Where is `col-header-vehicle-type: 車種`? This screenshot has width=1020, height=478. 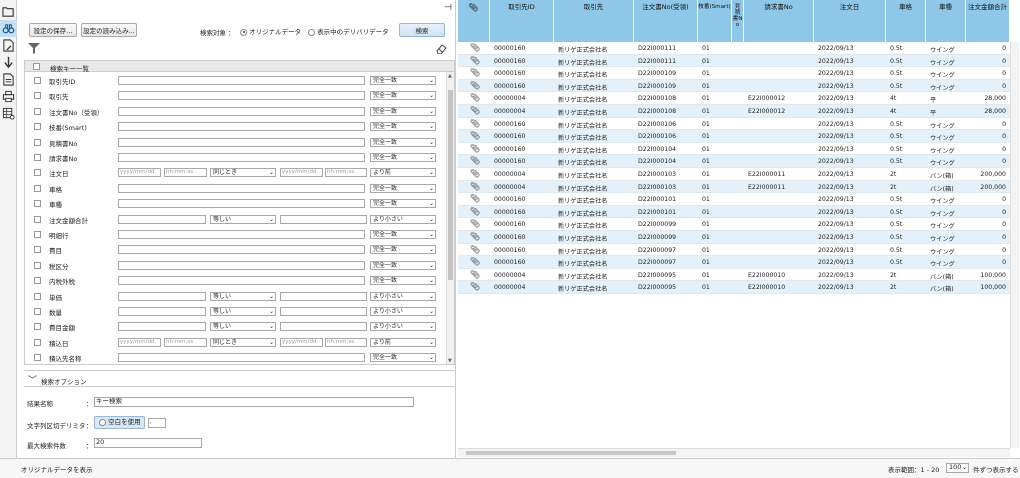
col-header-vehicle-type: 車種 is located at coordinates (946, 21).